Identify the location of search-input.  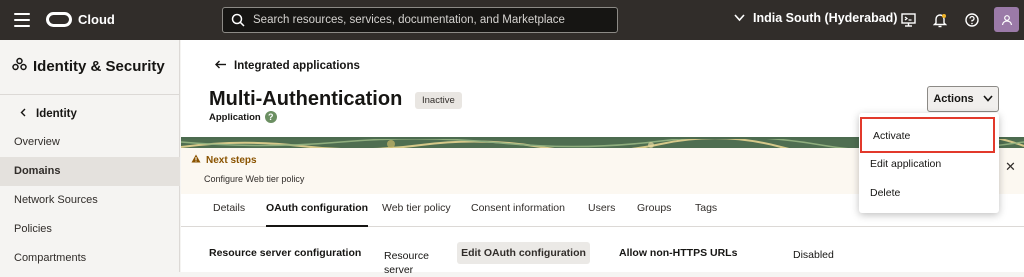
(433, 20).